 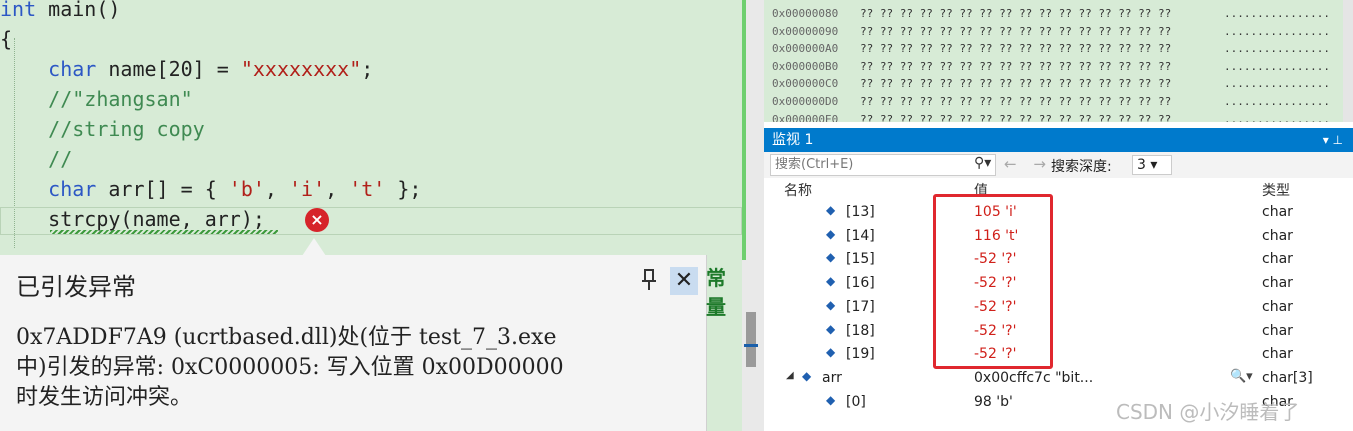 What do you see at coordinates (1058, 189) in the screenshot?
I see `watch-header: 名称 值 类型` at bounding box center [1058, 189].